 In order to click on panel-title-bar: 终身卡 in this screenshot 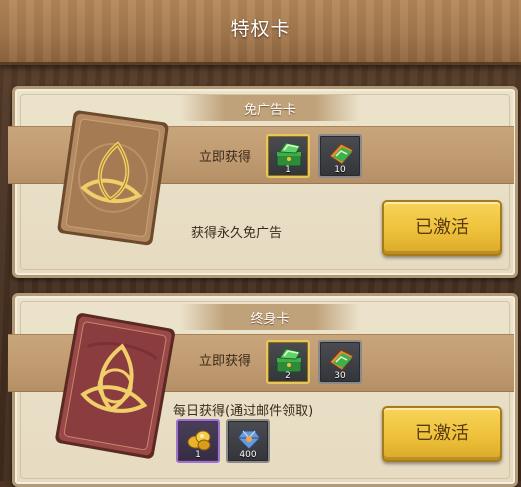, I will do `click(270, 317)`.